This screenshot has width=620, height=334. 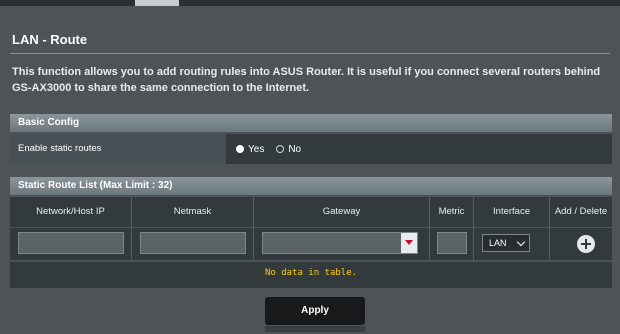 What do you see at coordinates (498, 243) in the screenshot?
I see `interface-select-value: LAN` at bounding box center [498, 243].